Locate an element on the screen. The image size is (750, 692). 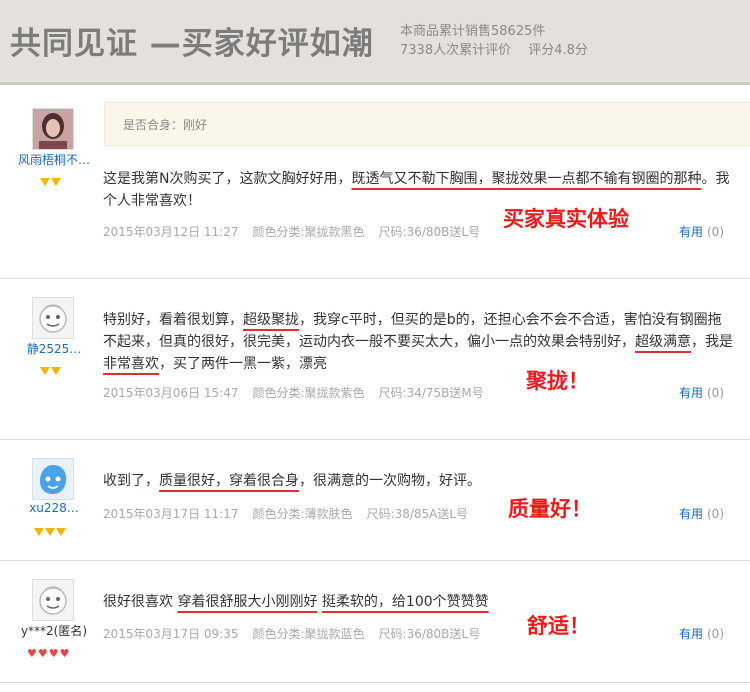
review-date: 2015年03月17日 09:35 is located at coordinates (171, 634).